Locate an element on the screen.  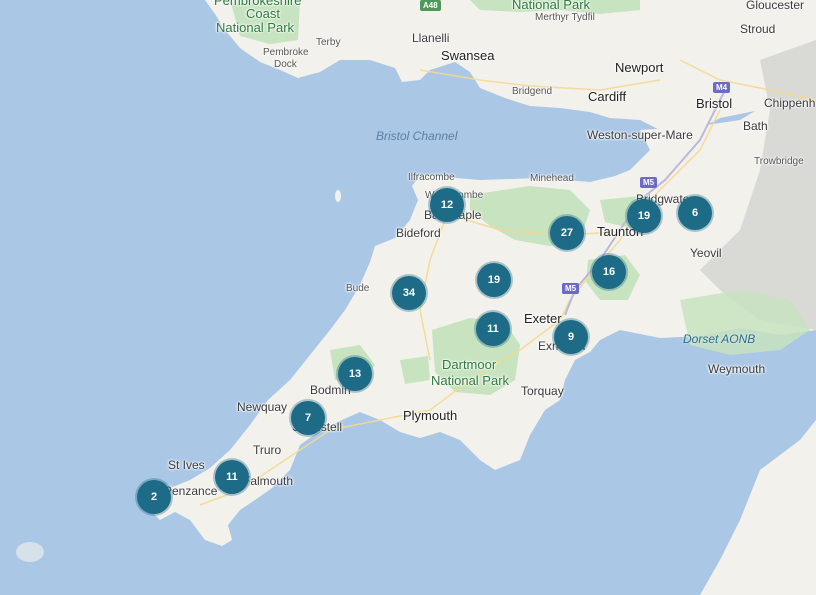
place-label-llanelli: Llanelli is located at coordinates (431, 38).